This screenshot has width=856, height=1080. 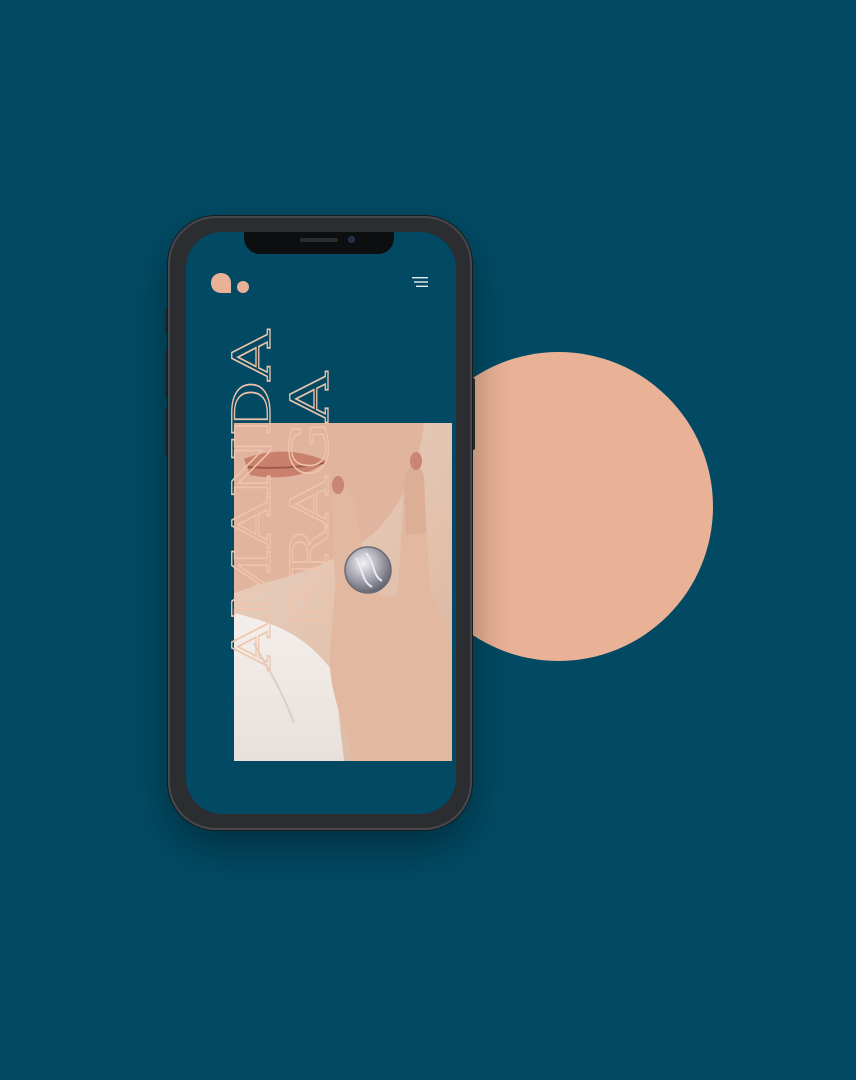 What do you see at coordinates (319, 243) in the screenshot?
I see `phone-notch` at bounding box center [319, 243].